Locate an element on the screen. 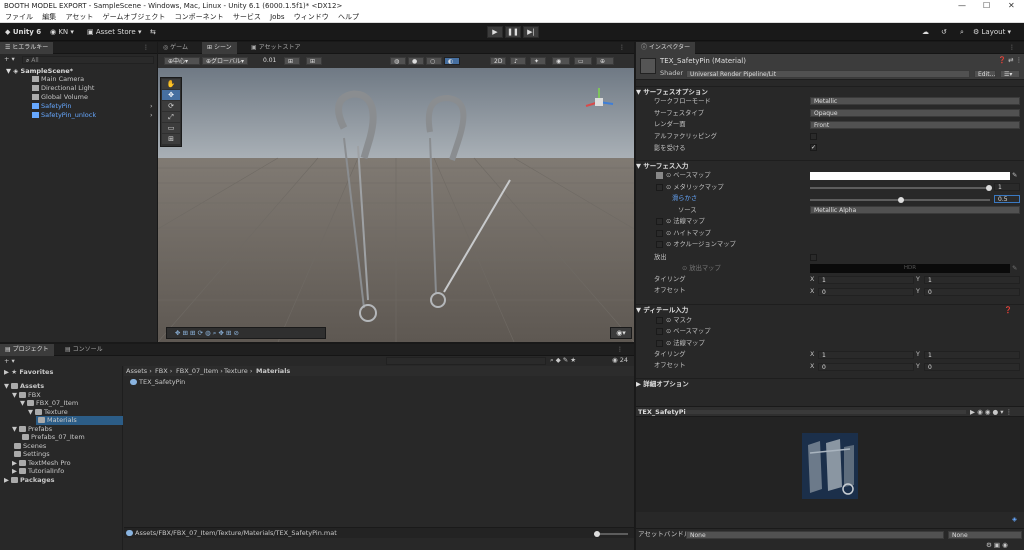 The width and height of the screenshot is (1024, 550). mask-slot is located at coordinates (659, 320).